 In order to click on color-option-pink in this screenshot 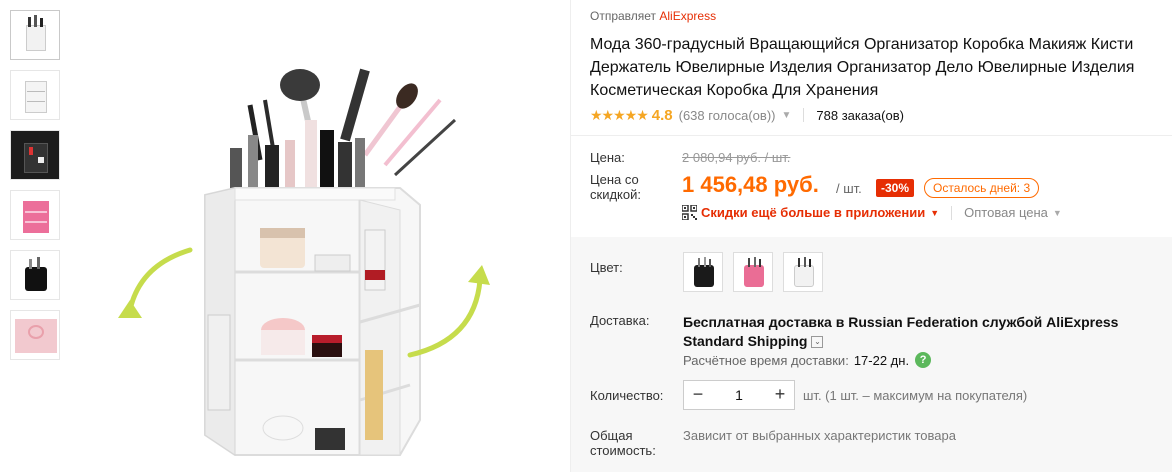, I will do `click(753, 272)`.